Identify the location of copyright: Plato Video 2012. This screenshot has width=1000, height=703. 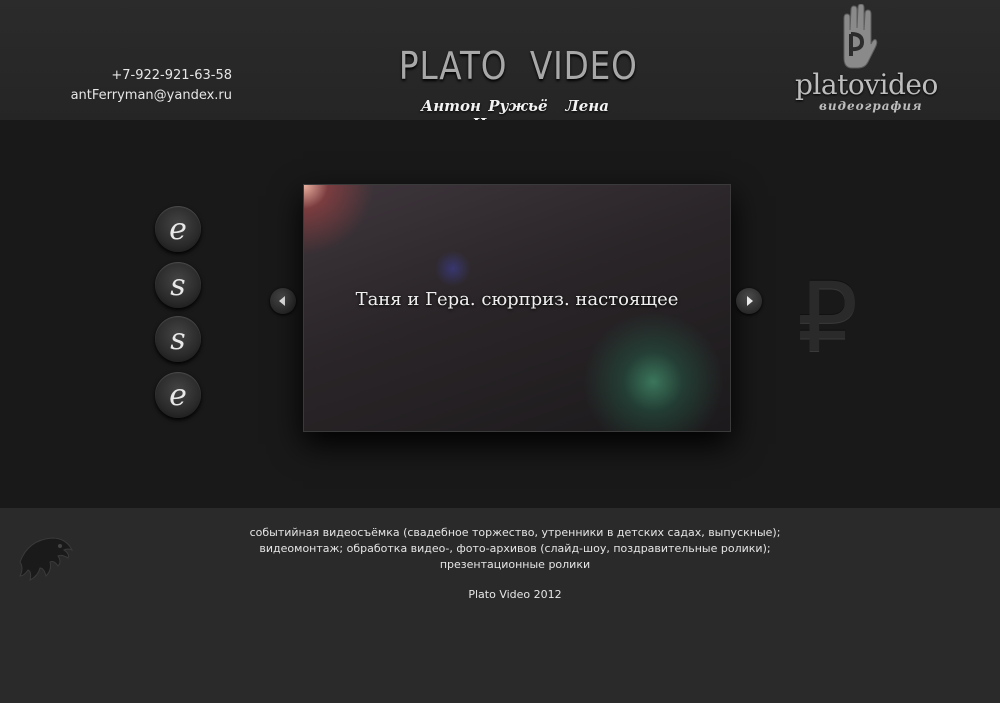
(515, 594).